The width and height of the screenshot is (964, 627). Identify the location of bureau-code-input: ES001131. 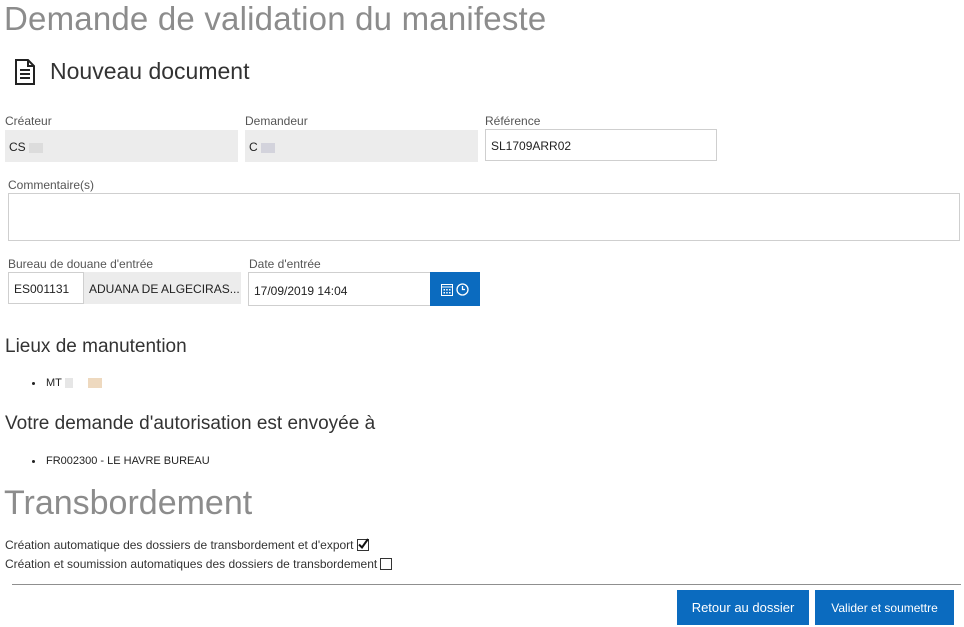
(46, 288).